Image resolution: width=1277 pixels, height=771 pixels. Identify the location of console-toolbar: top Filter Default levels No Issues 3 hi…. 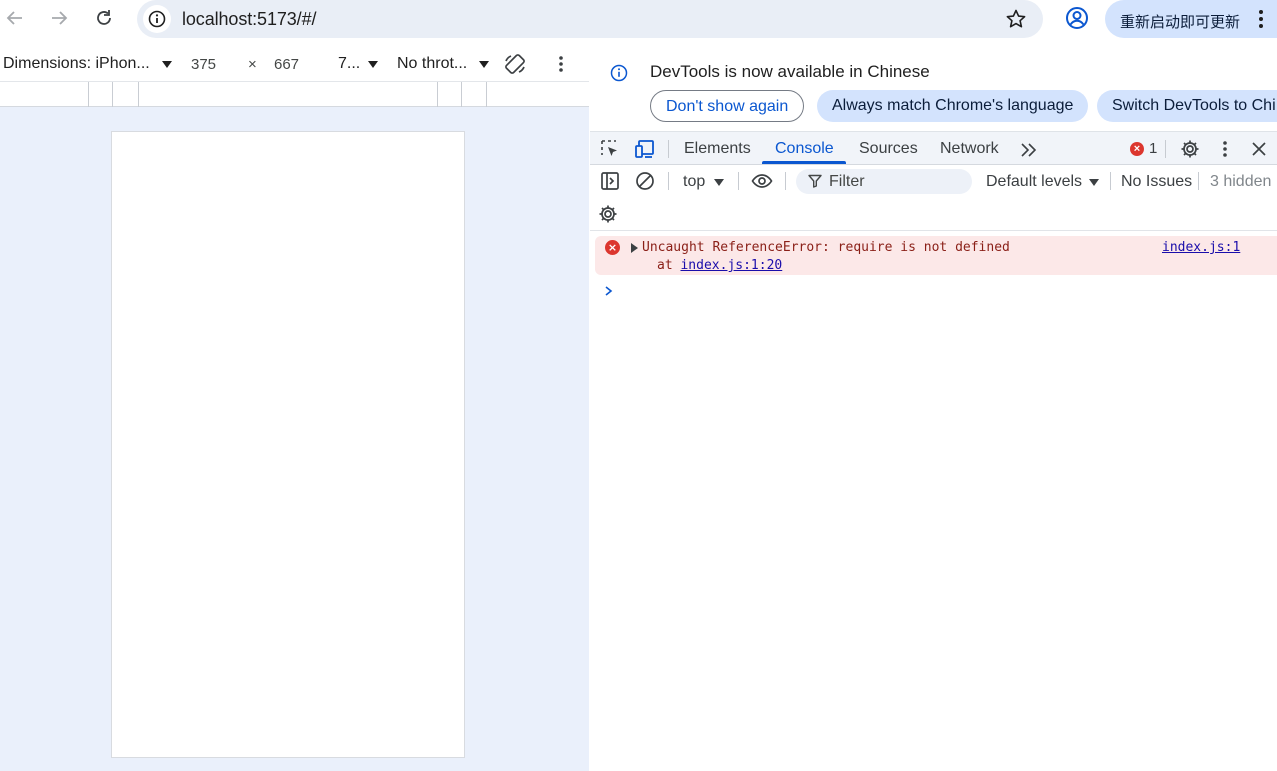
(933, 181).